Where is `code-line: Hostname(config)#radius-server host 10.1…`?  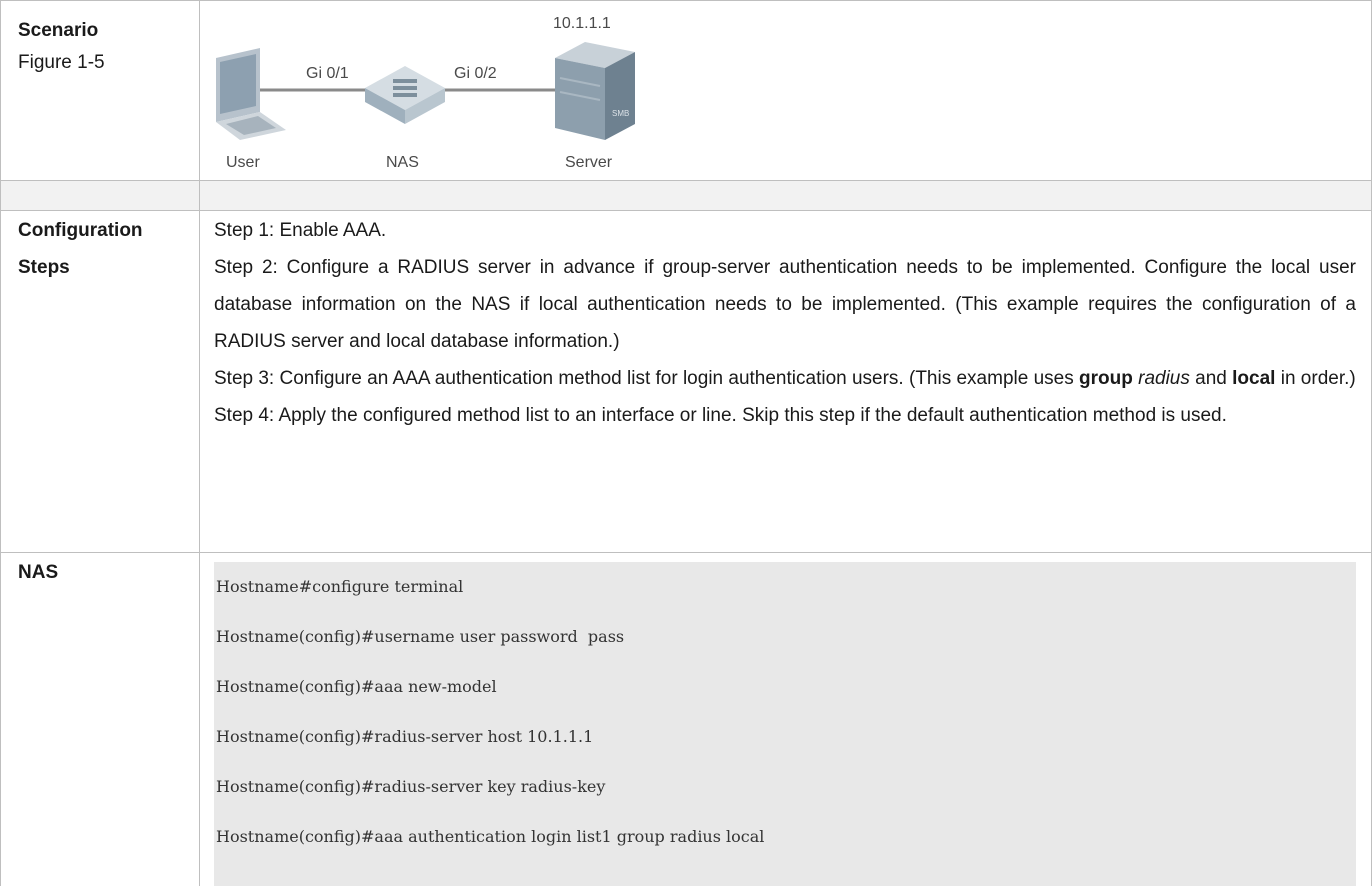
code-line: Hostname(config)#radius-server host 10.1… is located at coordinates (405, 736).